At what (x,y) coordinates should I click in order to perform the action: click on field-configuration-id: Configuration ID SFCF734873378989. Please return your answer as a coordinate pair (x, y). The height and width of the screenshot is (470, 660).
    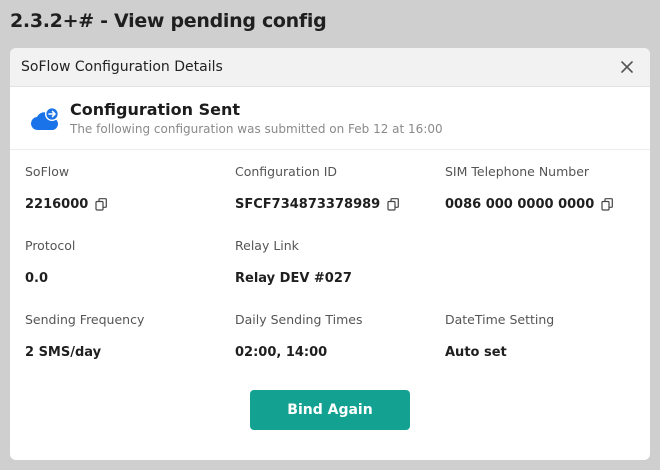
    Looking at the image, I should click on (335, 188).